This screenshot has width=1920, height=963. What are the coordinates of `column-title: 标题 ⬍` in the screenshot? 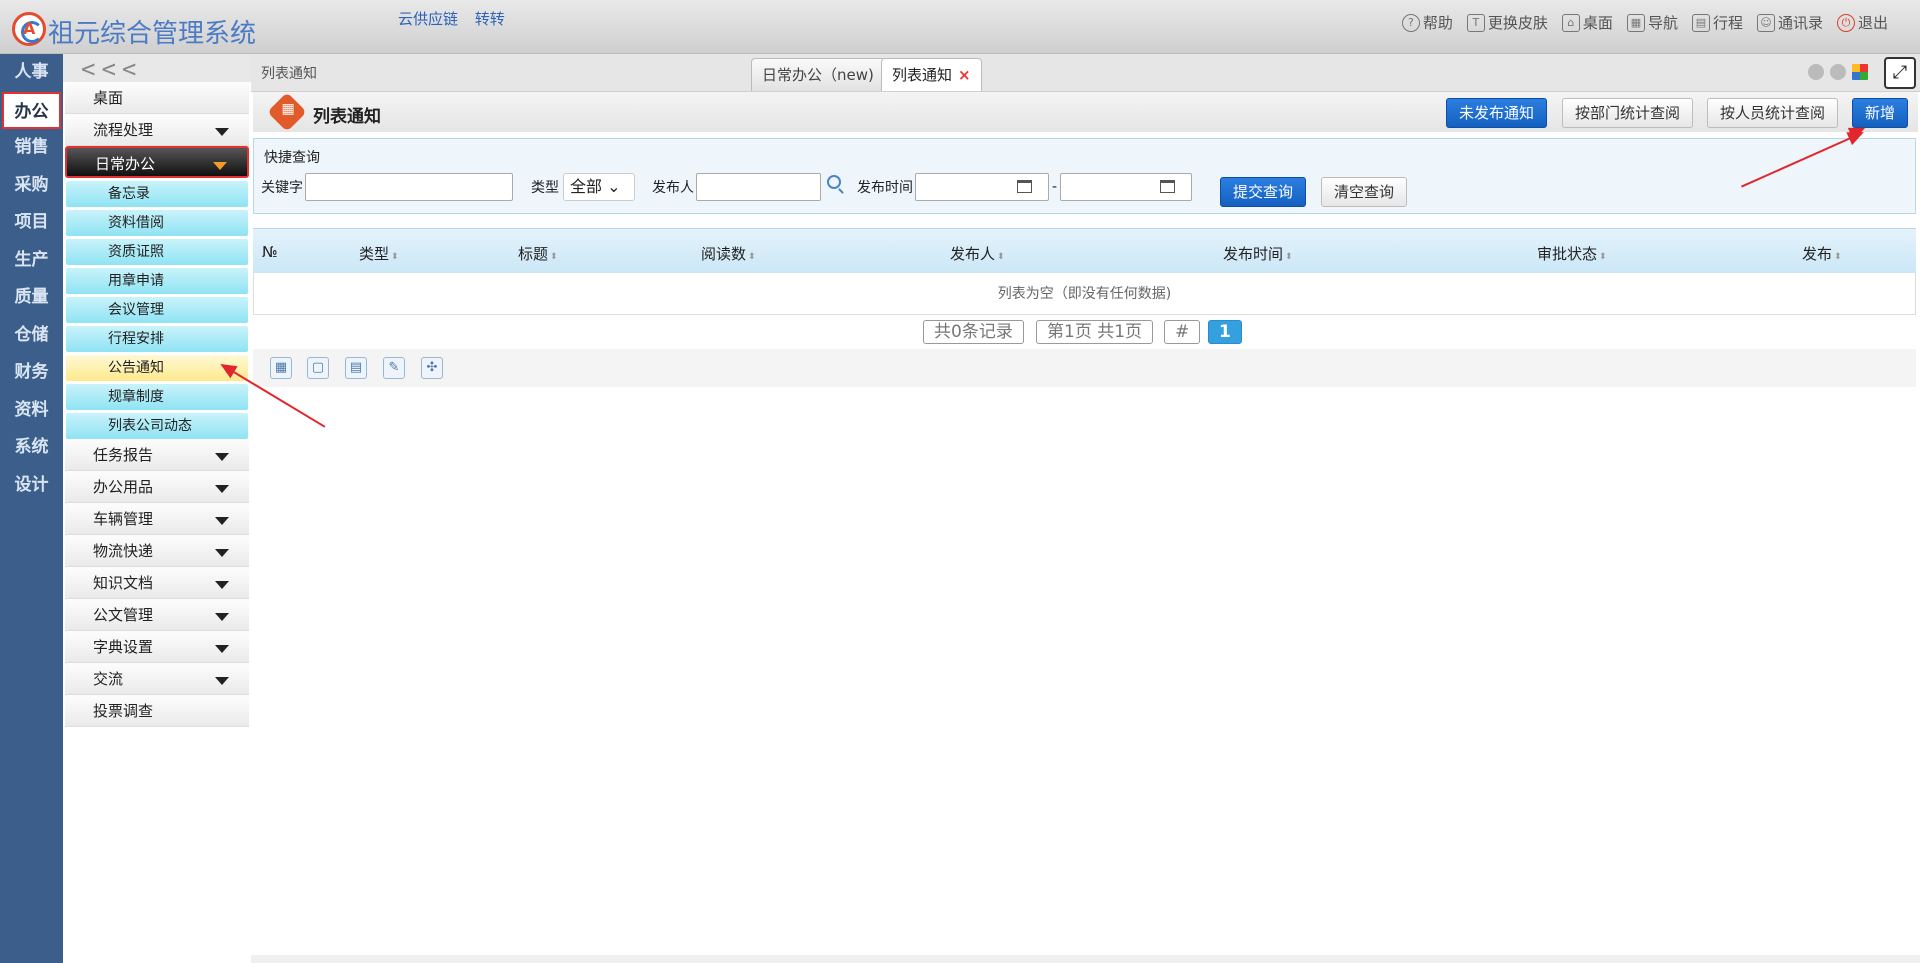 It's located at (538, 253).